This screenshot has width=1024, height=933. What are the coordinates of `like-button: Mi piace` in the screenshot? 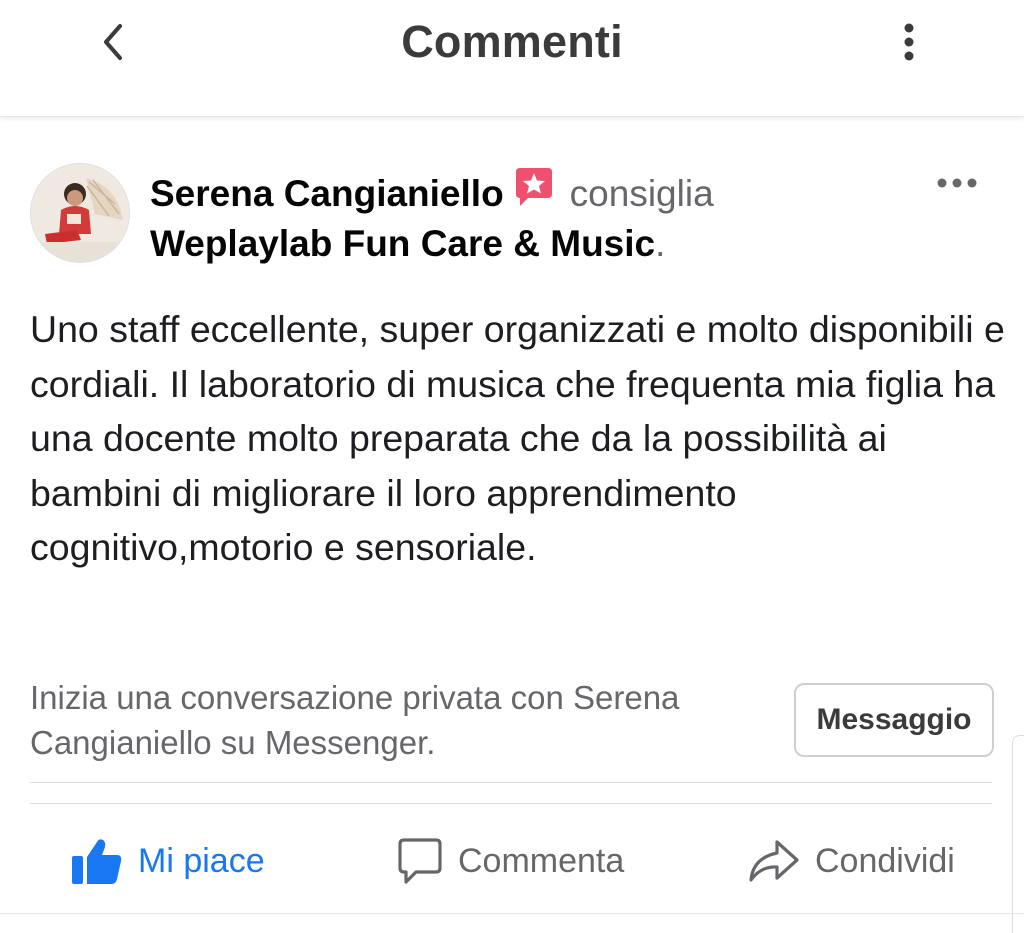 It's located at (167, 861).